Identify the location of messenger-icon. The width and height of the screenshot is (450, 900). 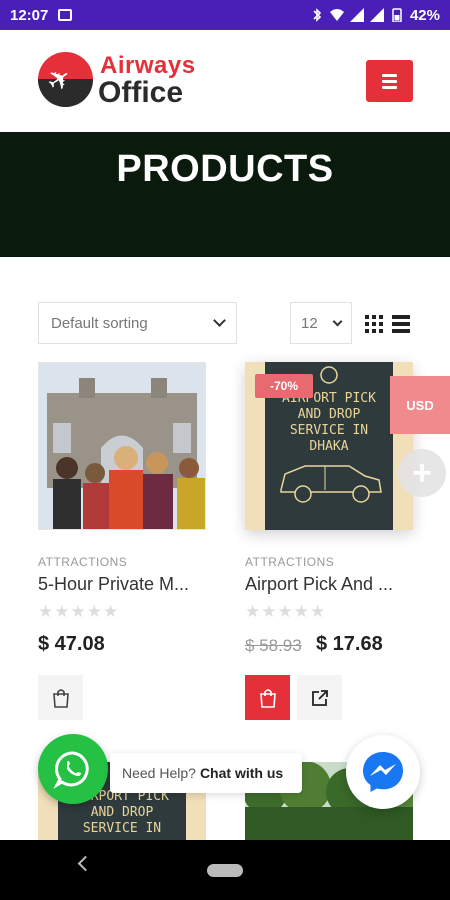
(383, 772).